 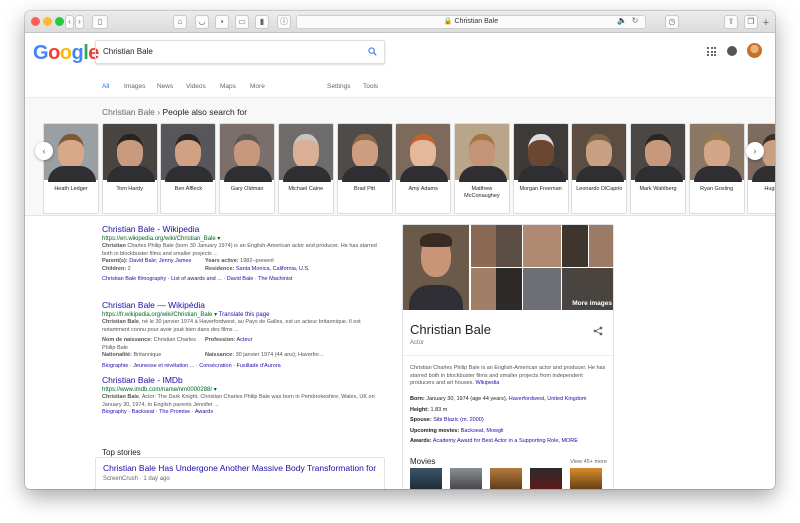 What do you see at coordinates (751, 22) in the screenshot?
I see `tabs-icon: ❐` at bounding box center [751, 22].